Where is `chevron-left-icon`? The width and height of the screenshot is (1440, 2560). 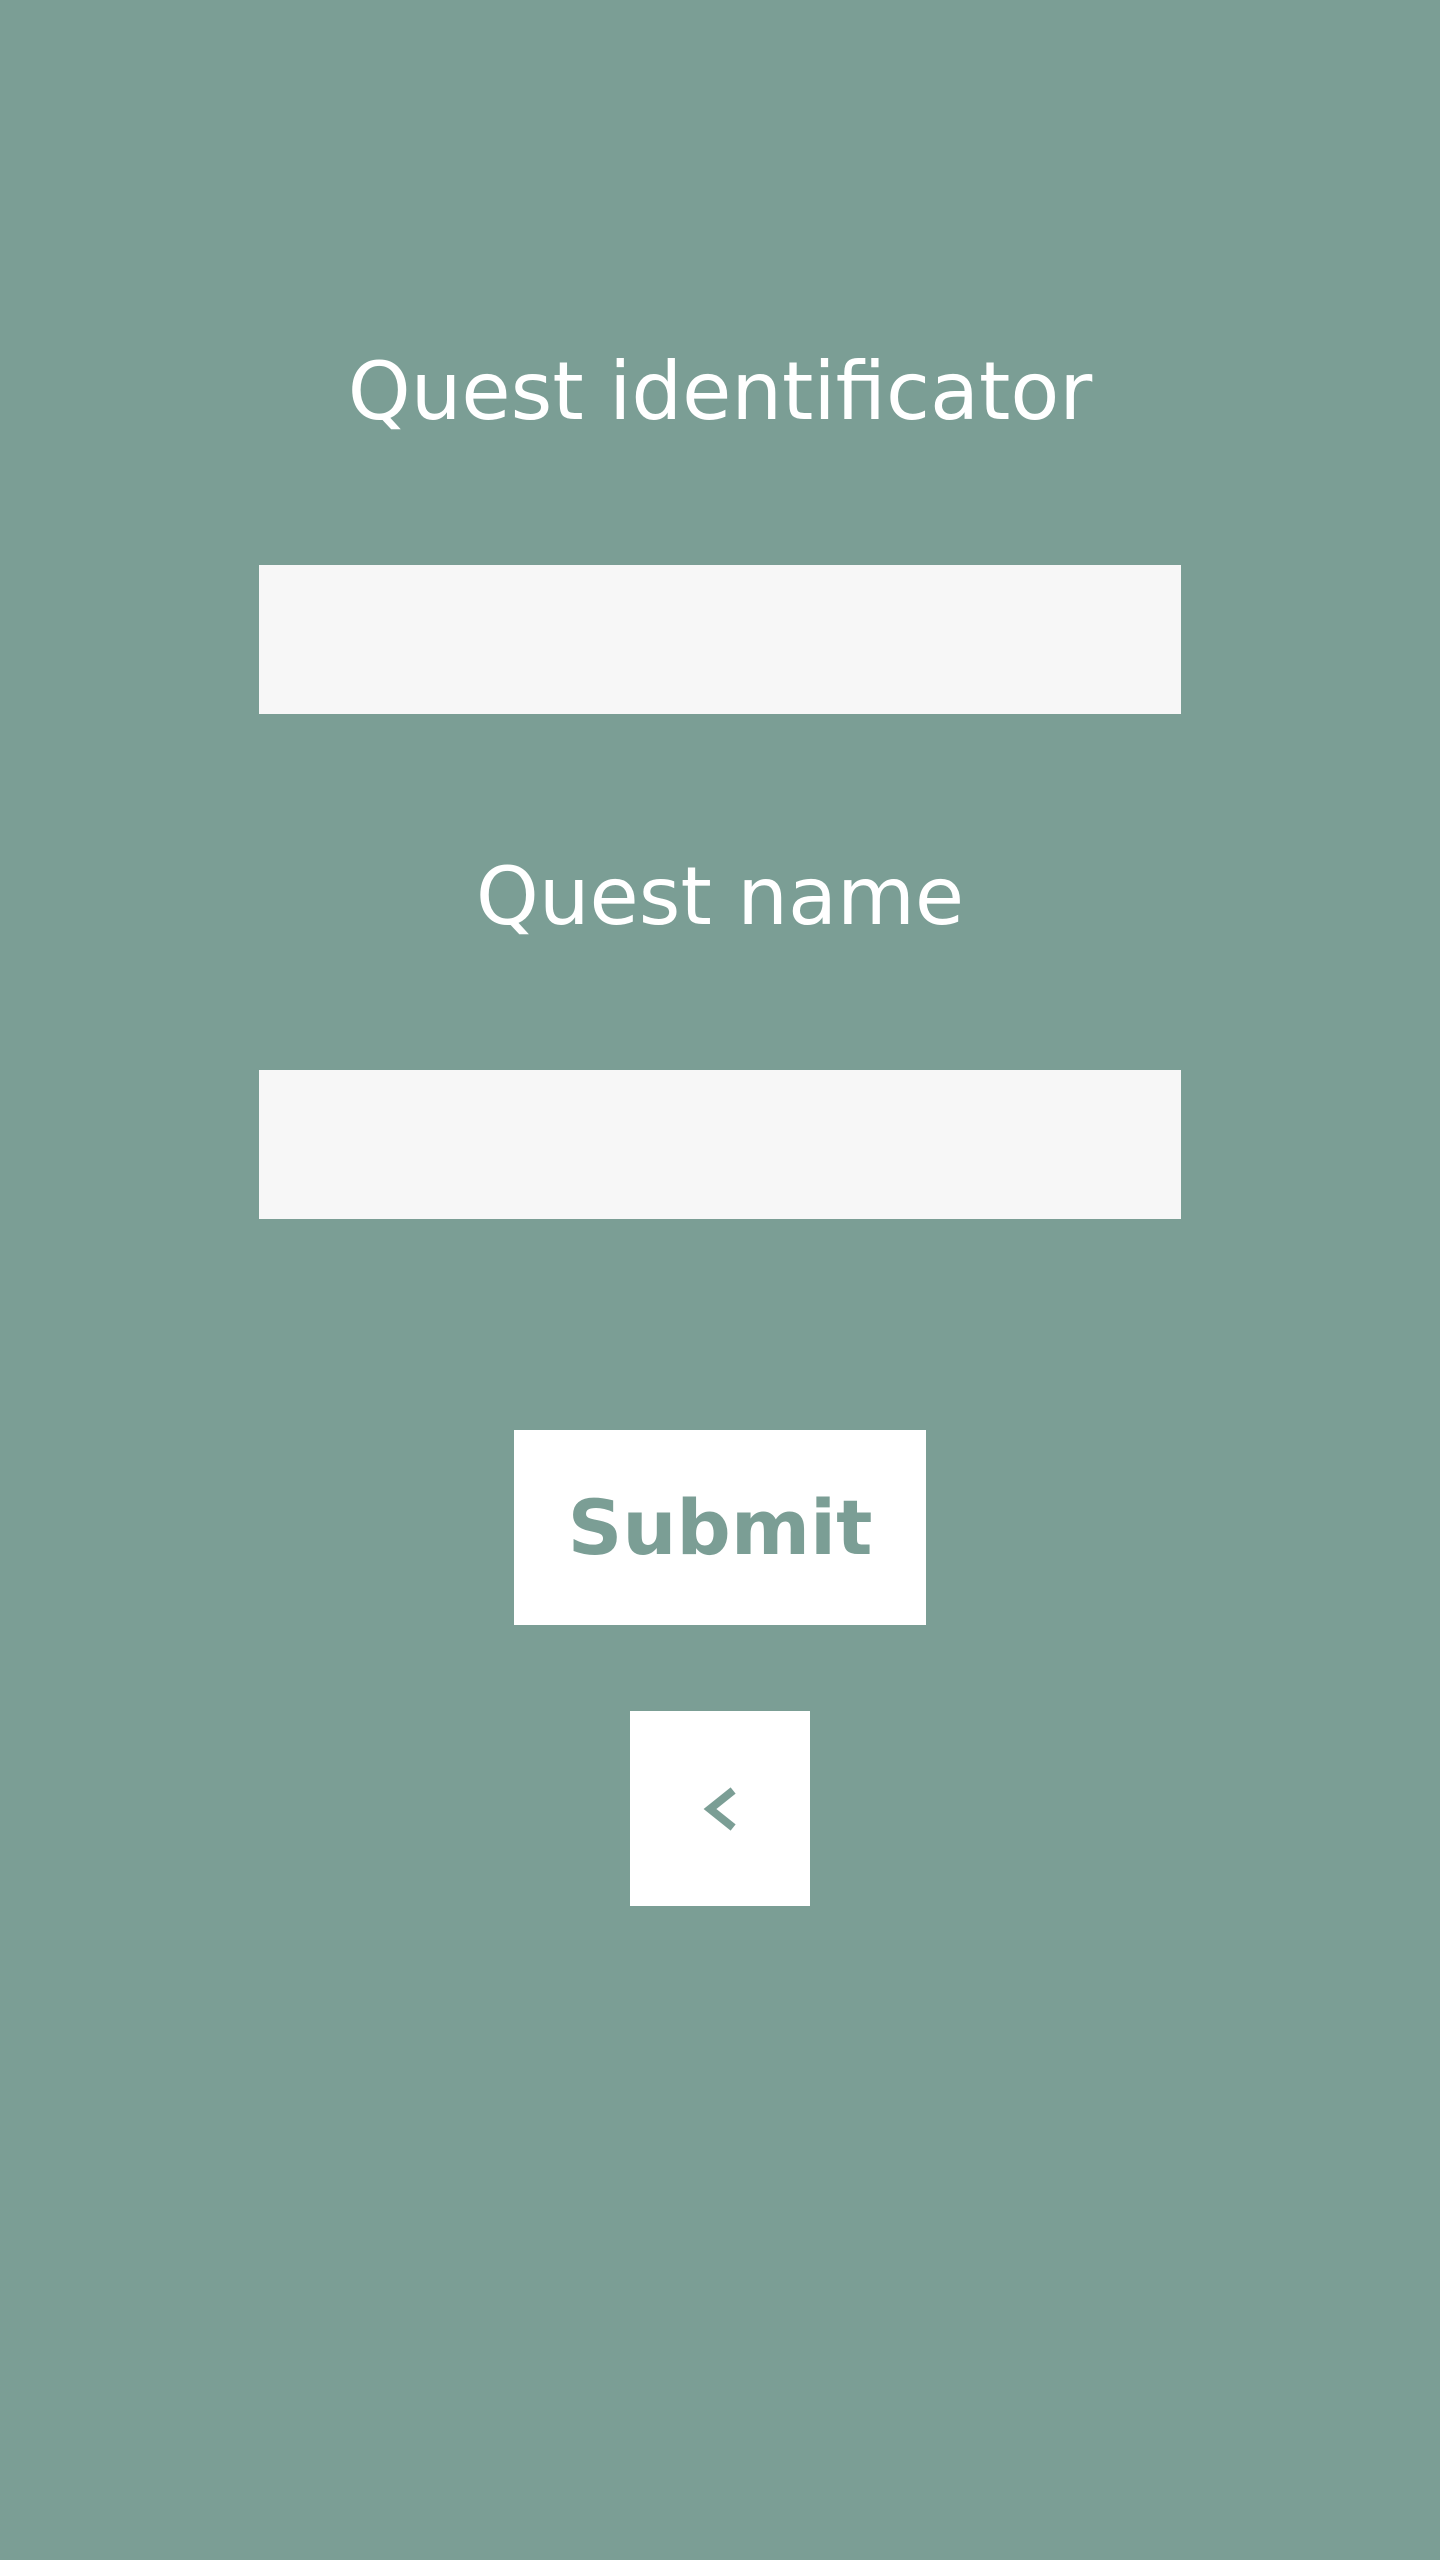
chevron-left-icon is located at coordinates (720, 1808).